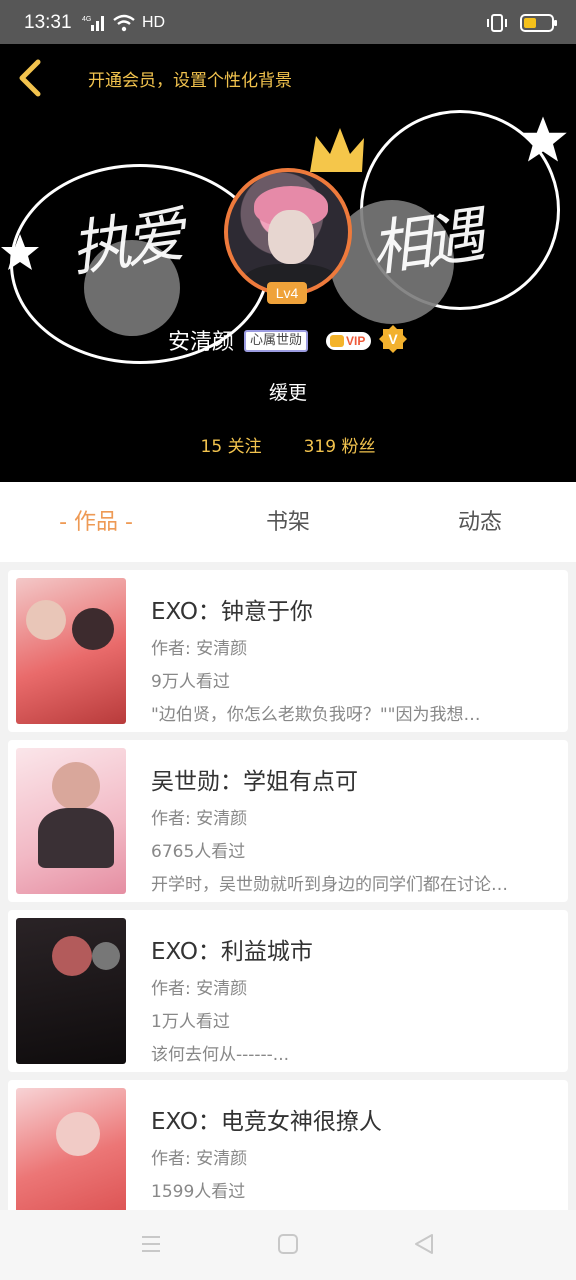 Image resolution: width=576 pixels, height=1280 pixels. I want to click on tab-works: - 作品 -, so click(96, 522).